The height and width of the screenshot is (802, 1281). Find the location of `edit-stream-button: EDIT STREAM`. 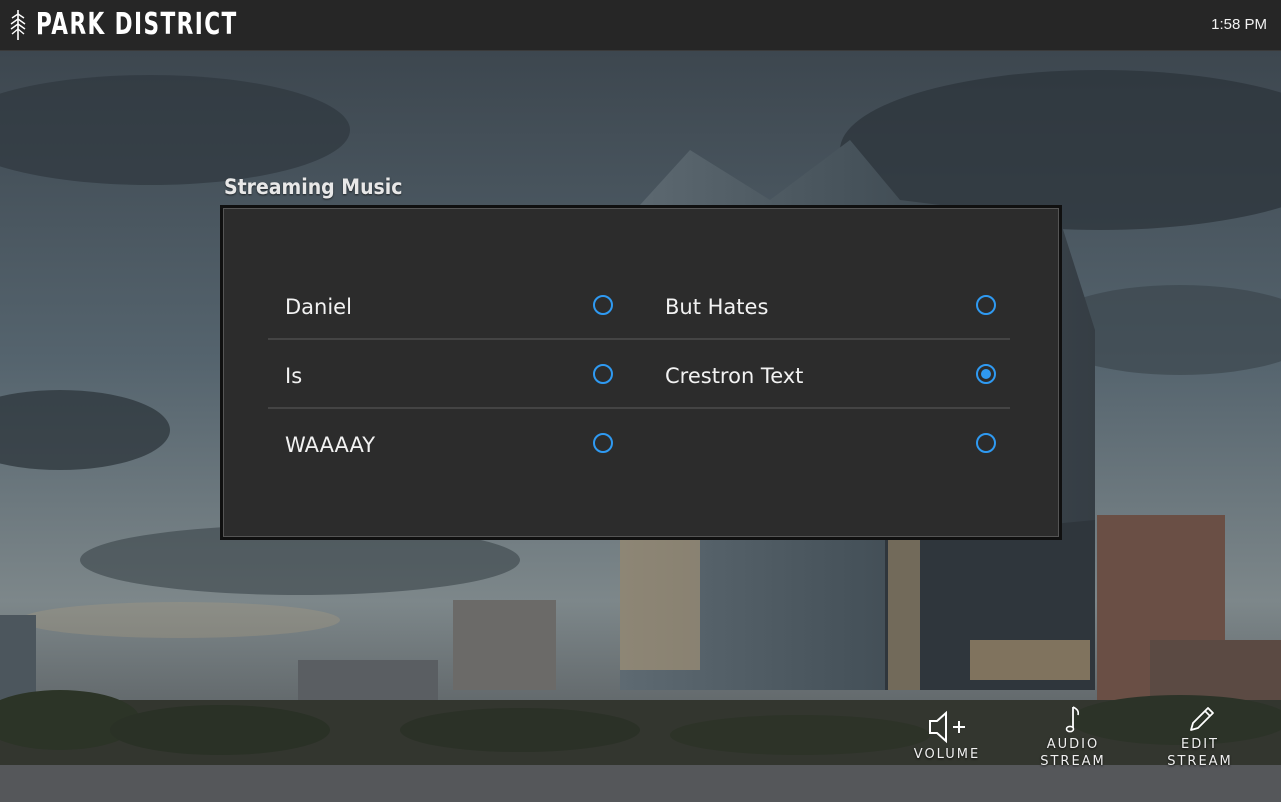

edit-stream-button: EDIT STREAM is located at coordinates (1200, 736).